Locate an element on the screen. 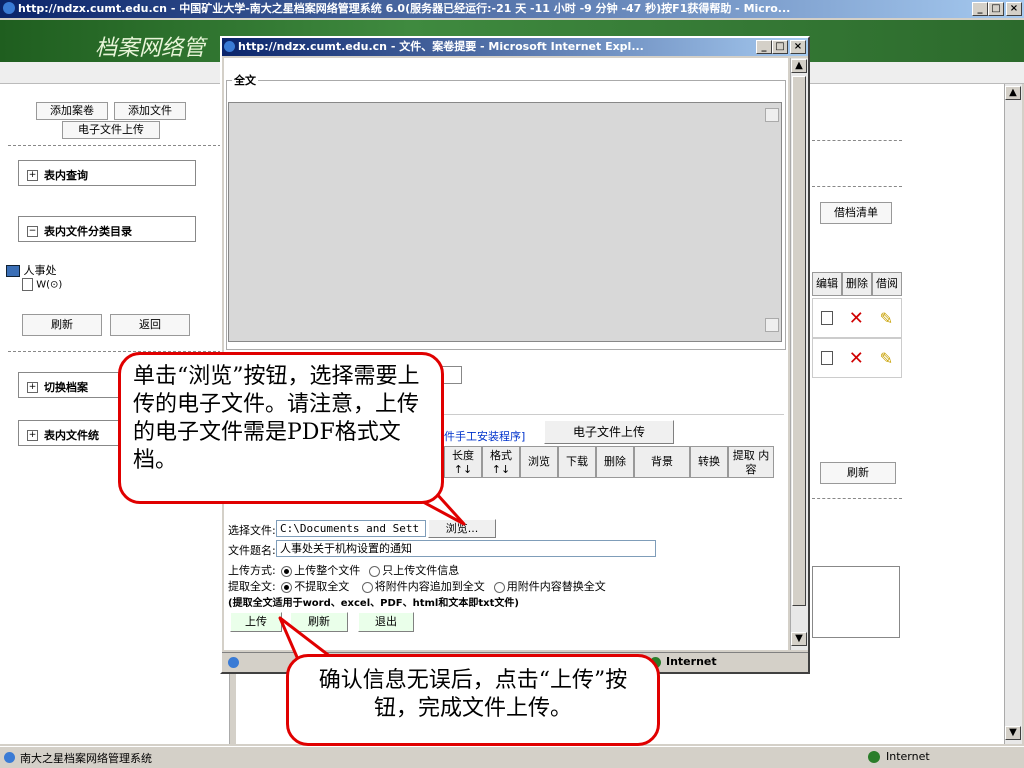 This screenshot has height=768, width=1024. e-file-upload-button: 电子文件上传 is located at coordinates (111, 130).